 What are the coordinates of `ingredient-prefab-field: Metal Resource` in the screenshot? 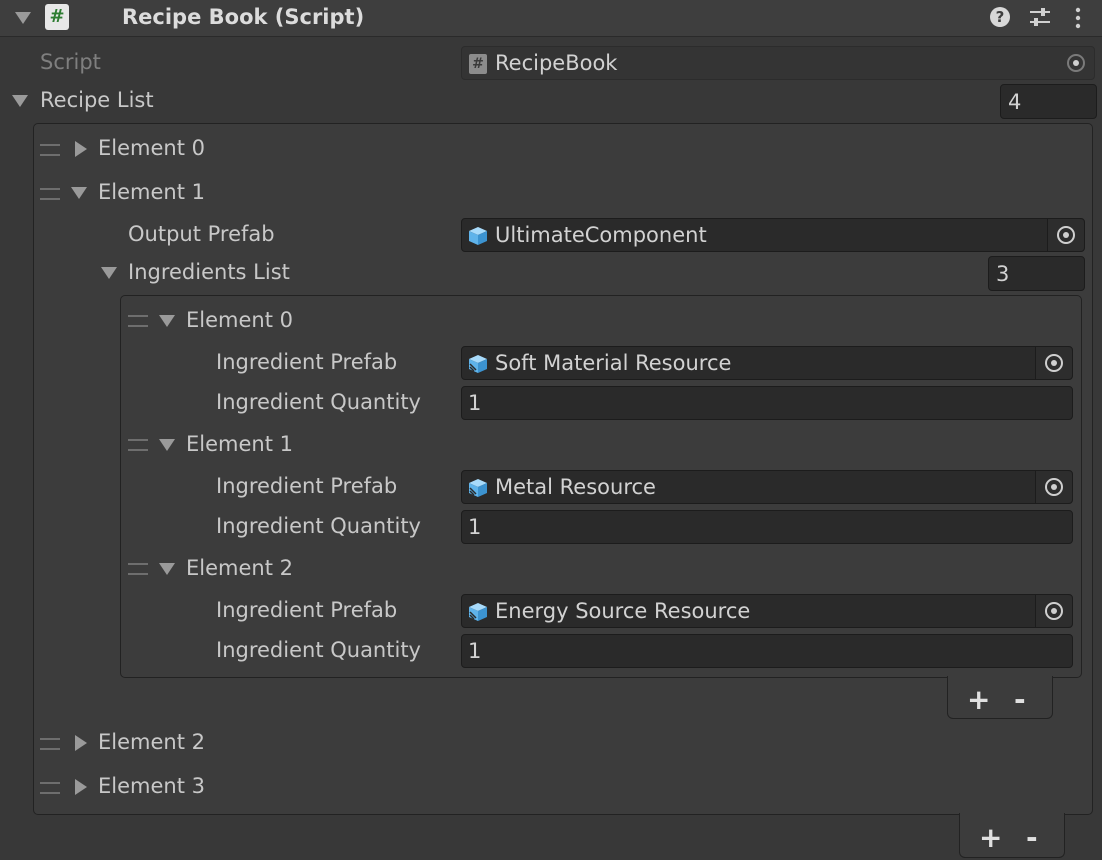 It's located at (767, 487).